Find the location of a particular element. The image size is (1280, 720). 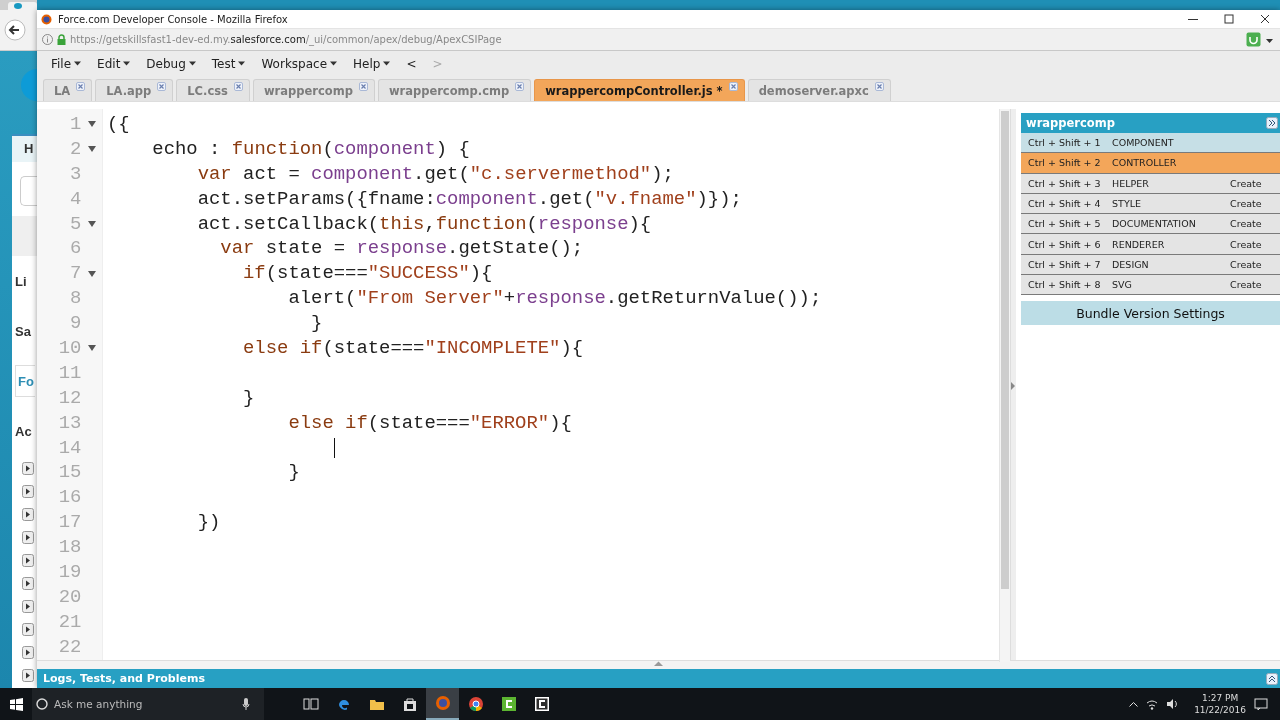

bundle-row: Ctrl + Shift + 5 DOCUMENTATION Create is located at coordinates (1150, 224).